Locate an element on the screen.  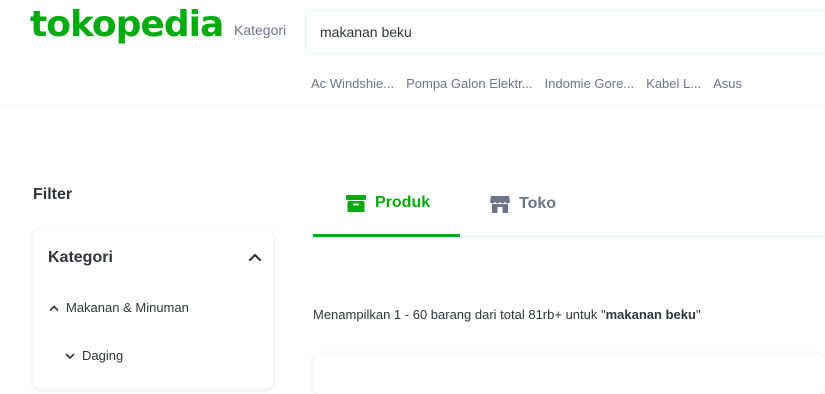
tab-produk-label: Produk is located at coordinates (403, 202).